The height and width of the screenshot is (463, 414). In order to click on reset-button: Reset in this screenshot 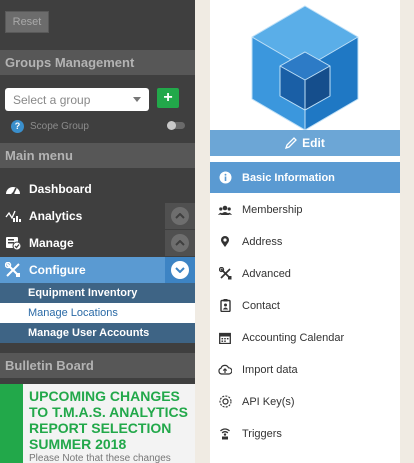, I will do `click(27, 22)`.